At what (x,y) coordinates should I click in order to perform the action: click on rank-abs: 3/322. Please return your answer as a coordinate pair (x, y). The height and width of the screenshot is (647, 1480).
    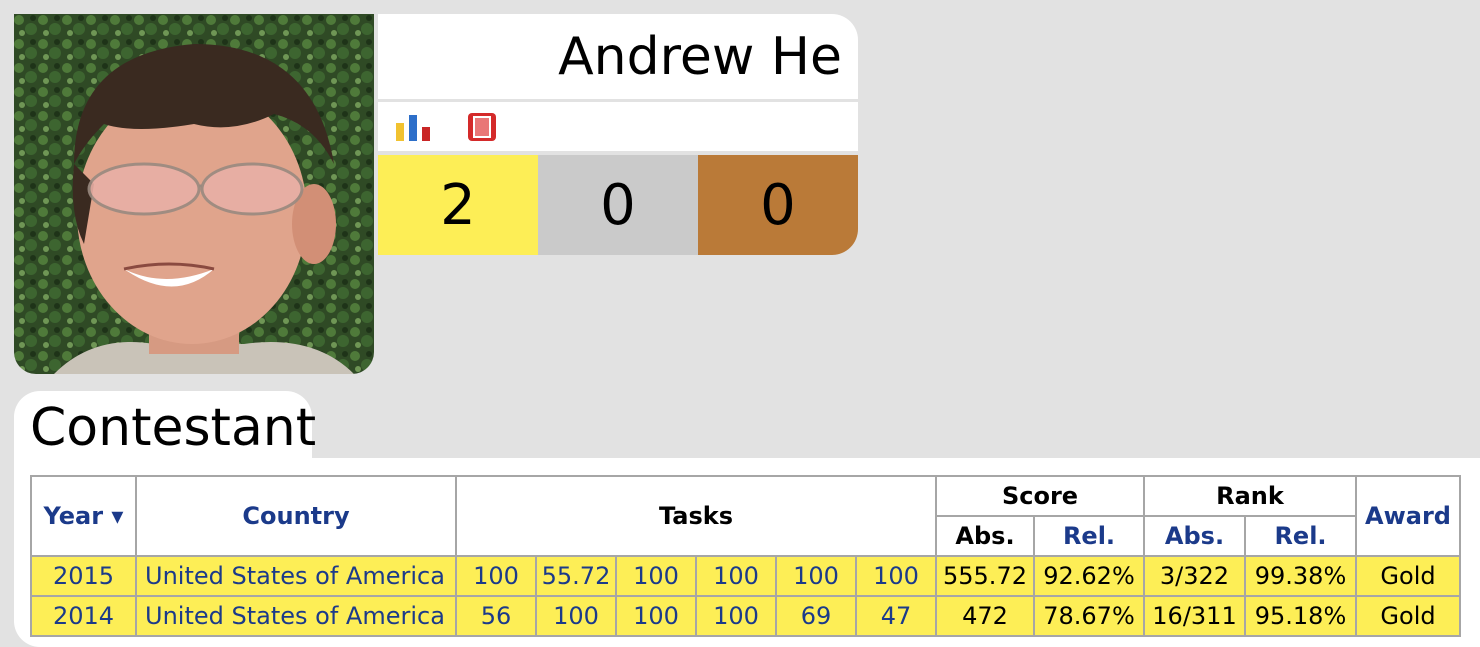
    Looking at the image, I should click on (1194, 576).